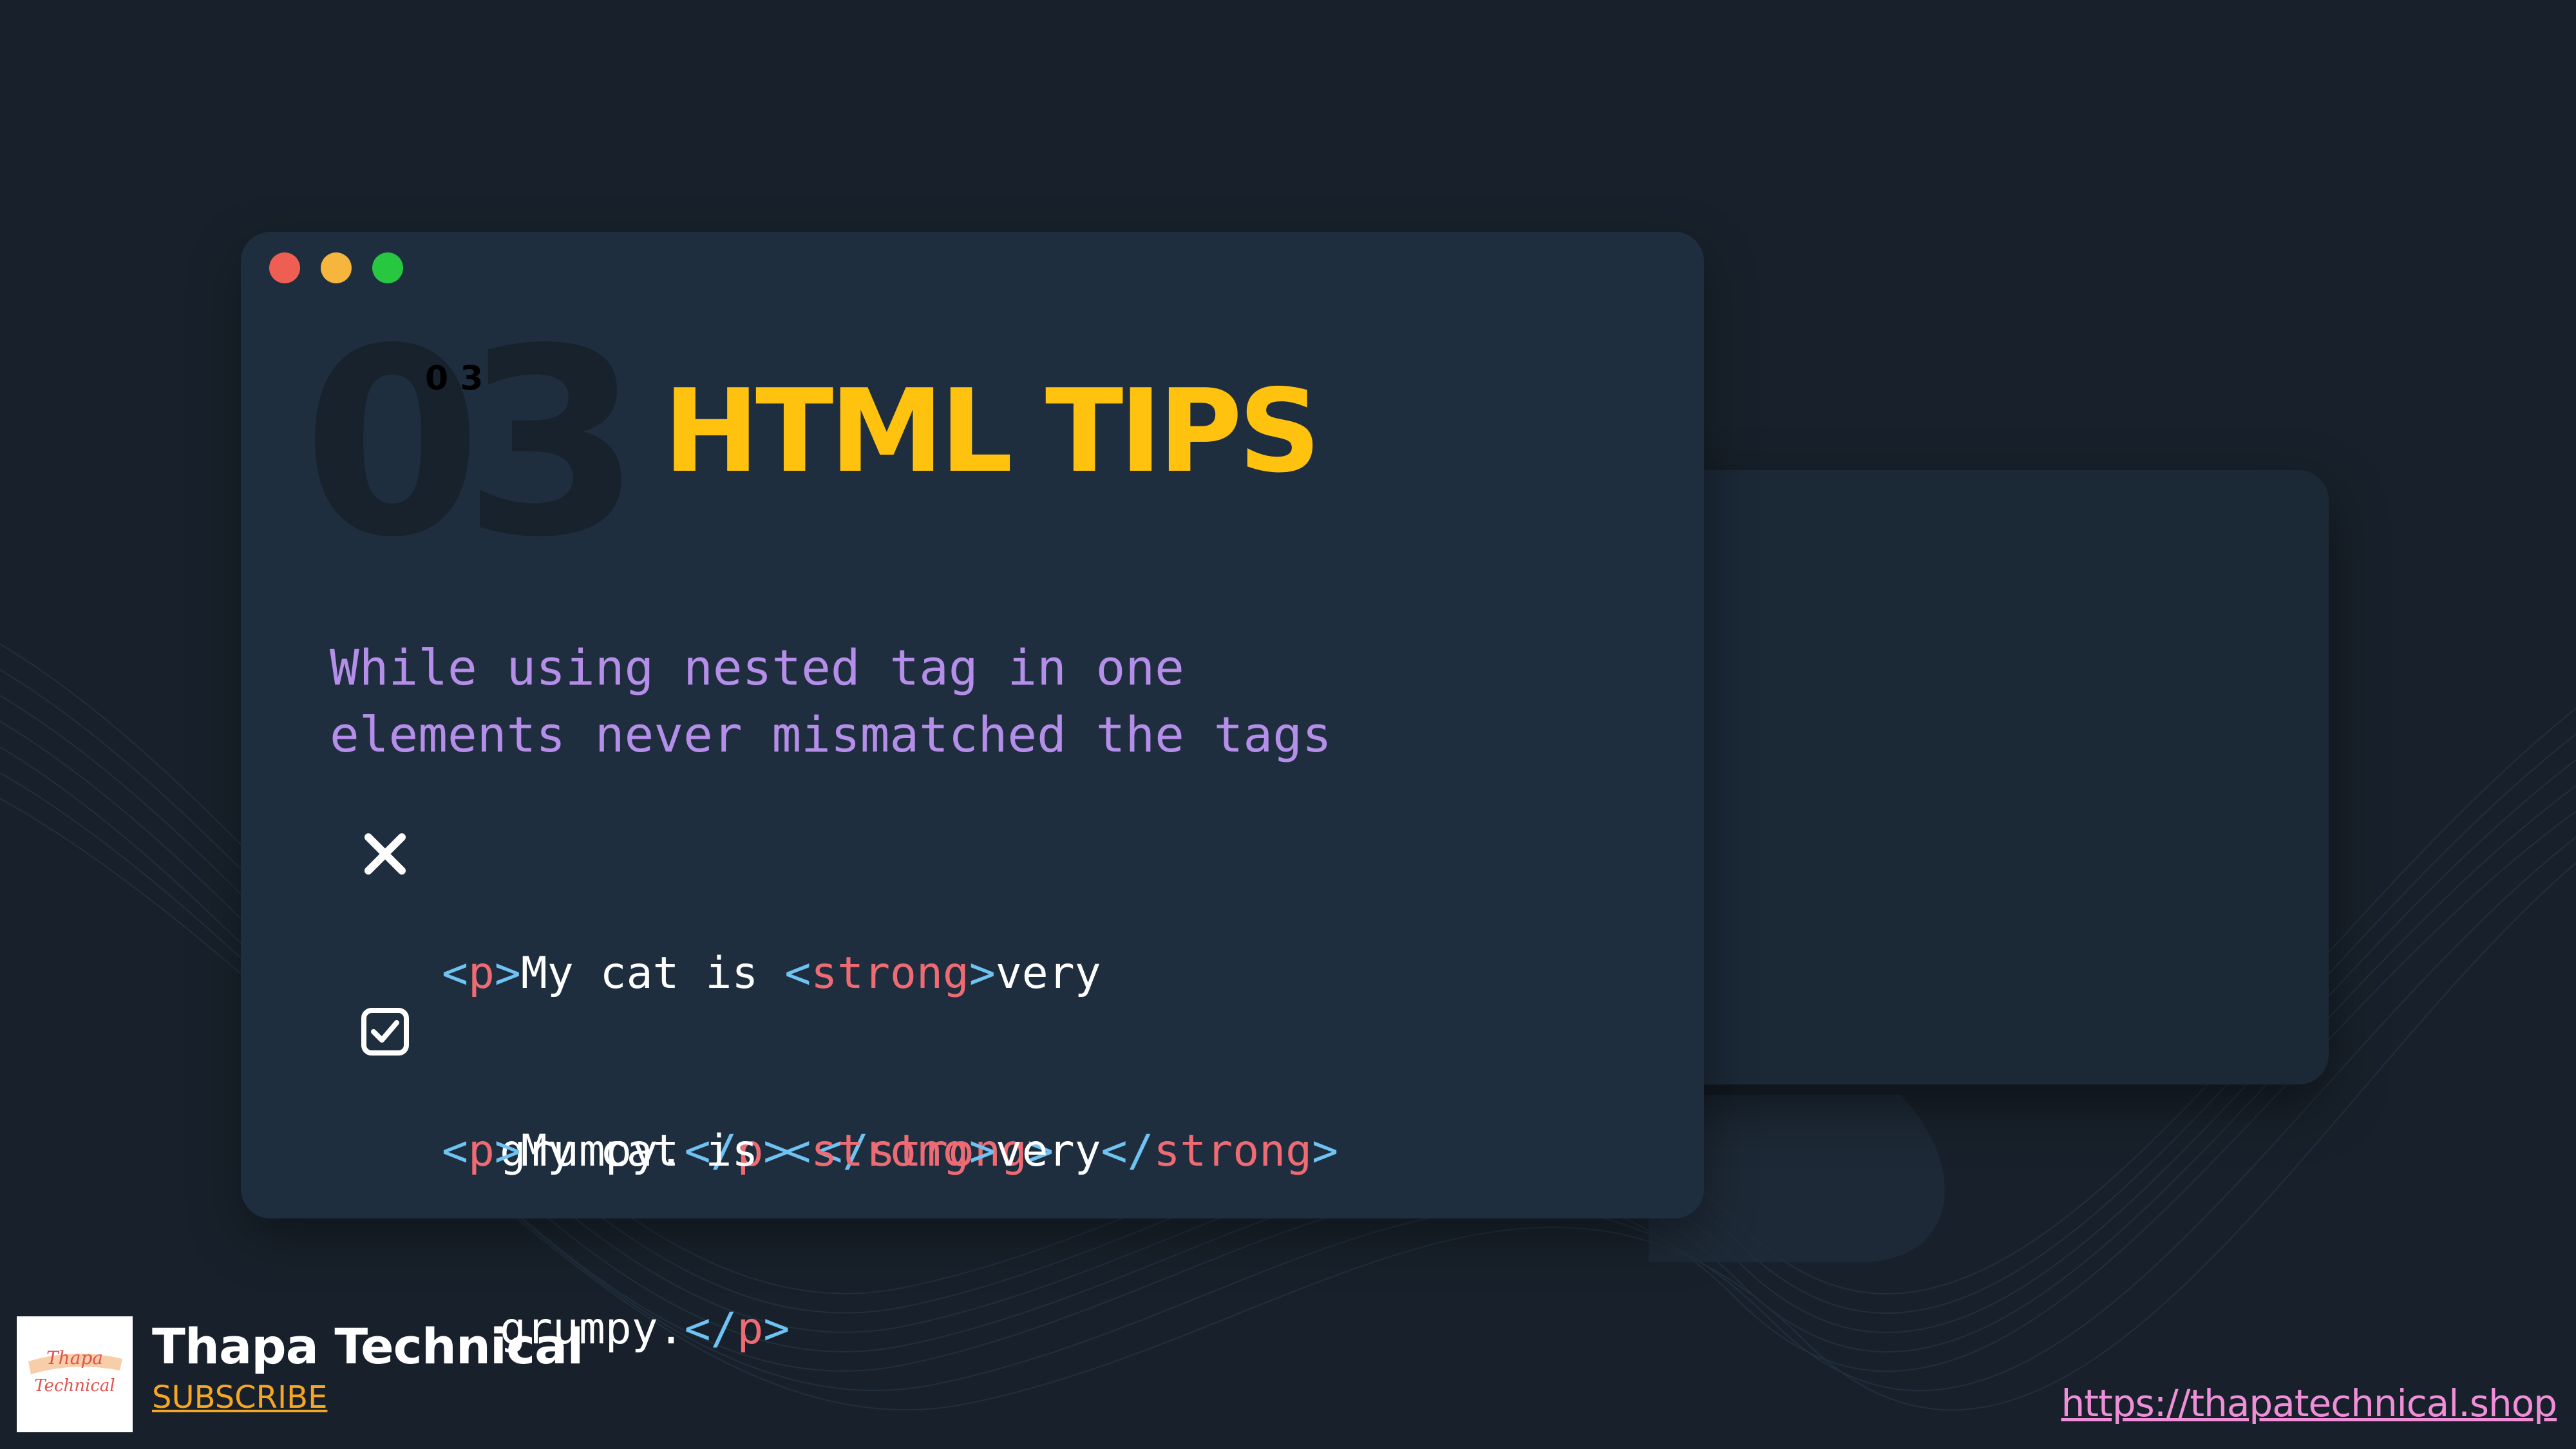  What do you see at coordinates (385, 1031) in the screenshot?
I see `checkbox-checked-icon` at bounding box center [385, 1031].